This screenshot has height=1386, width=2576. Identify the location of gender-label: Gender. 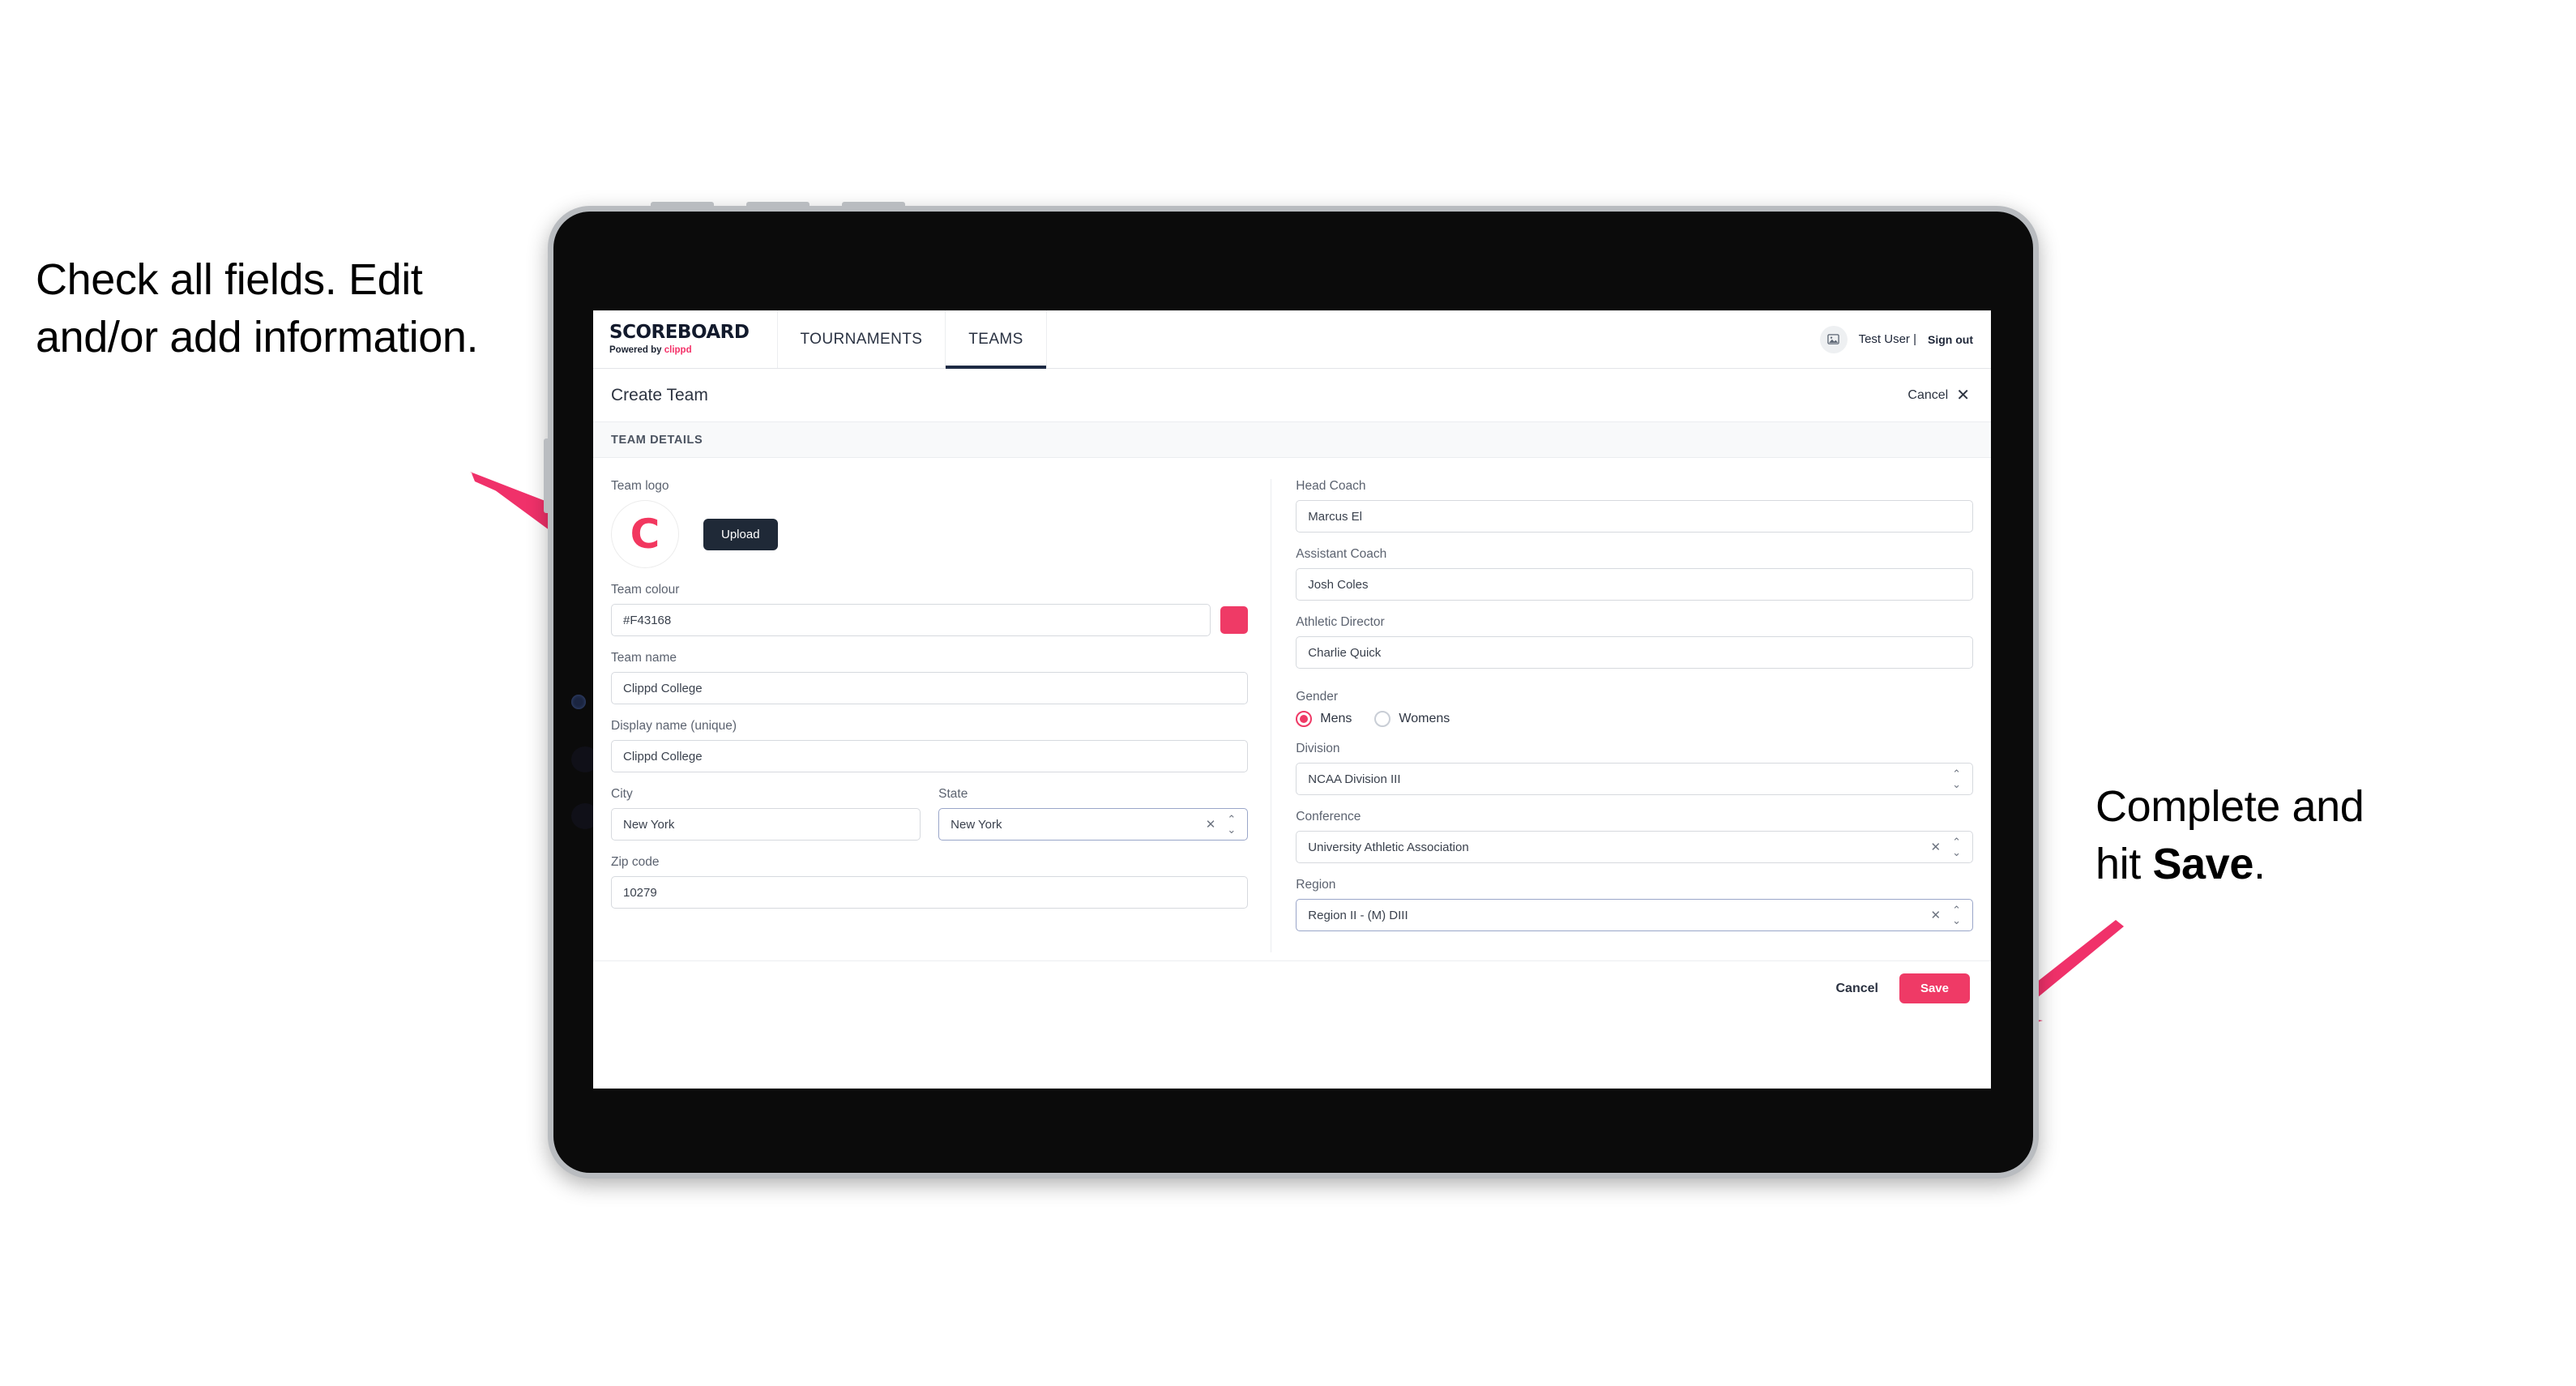
(1317, 697).